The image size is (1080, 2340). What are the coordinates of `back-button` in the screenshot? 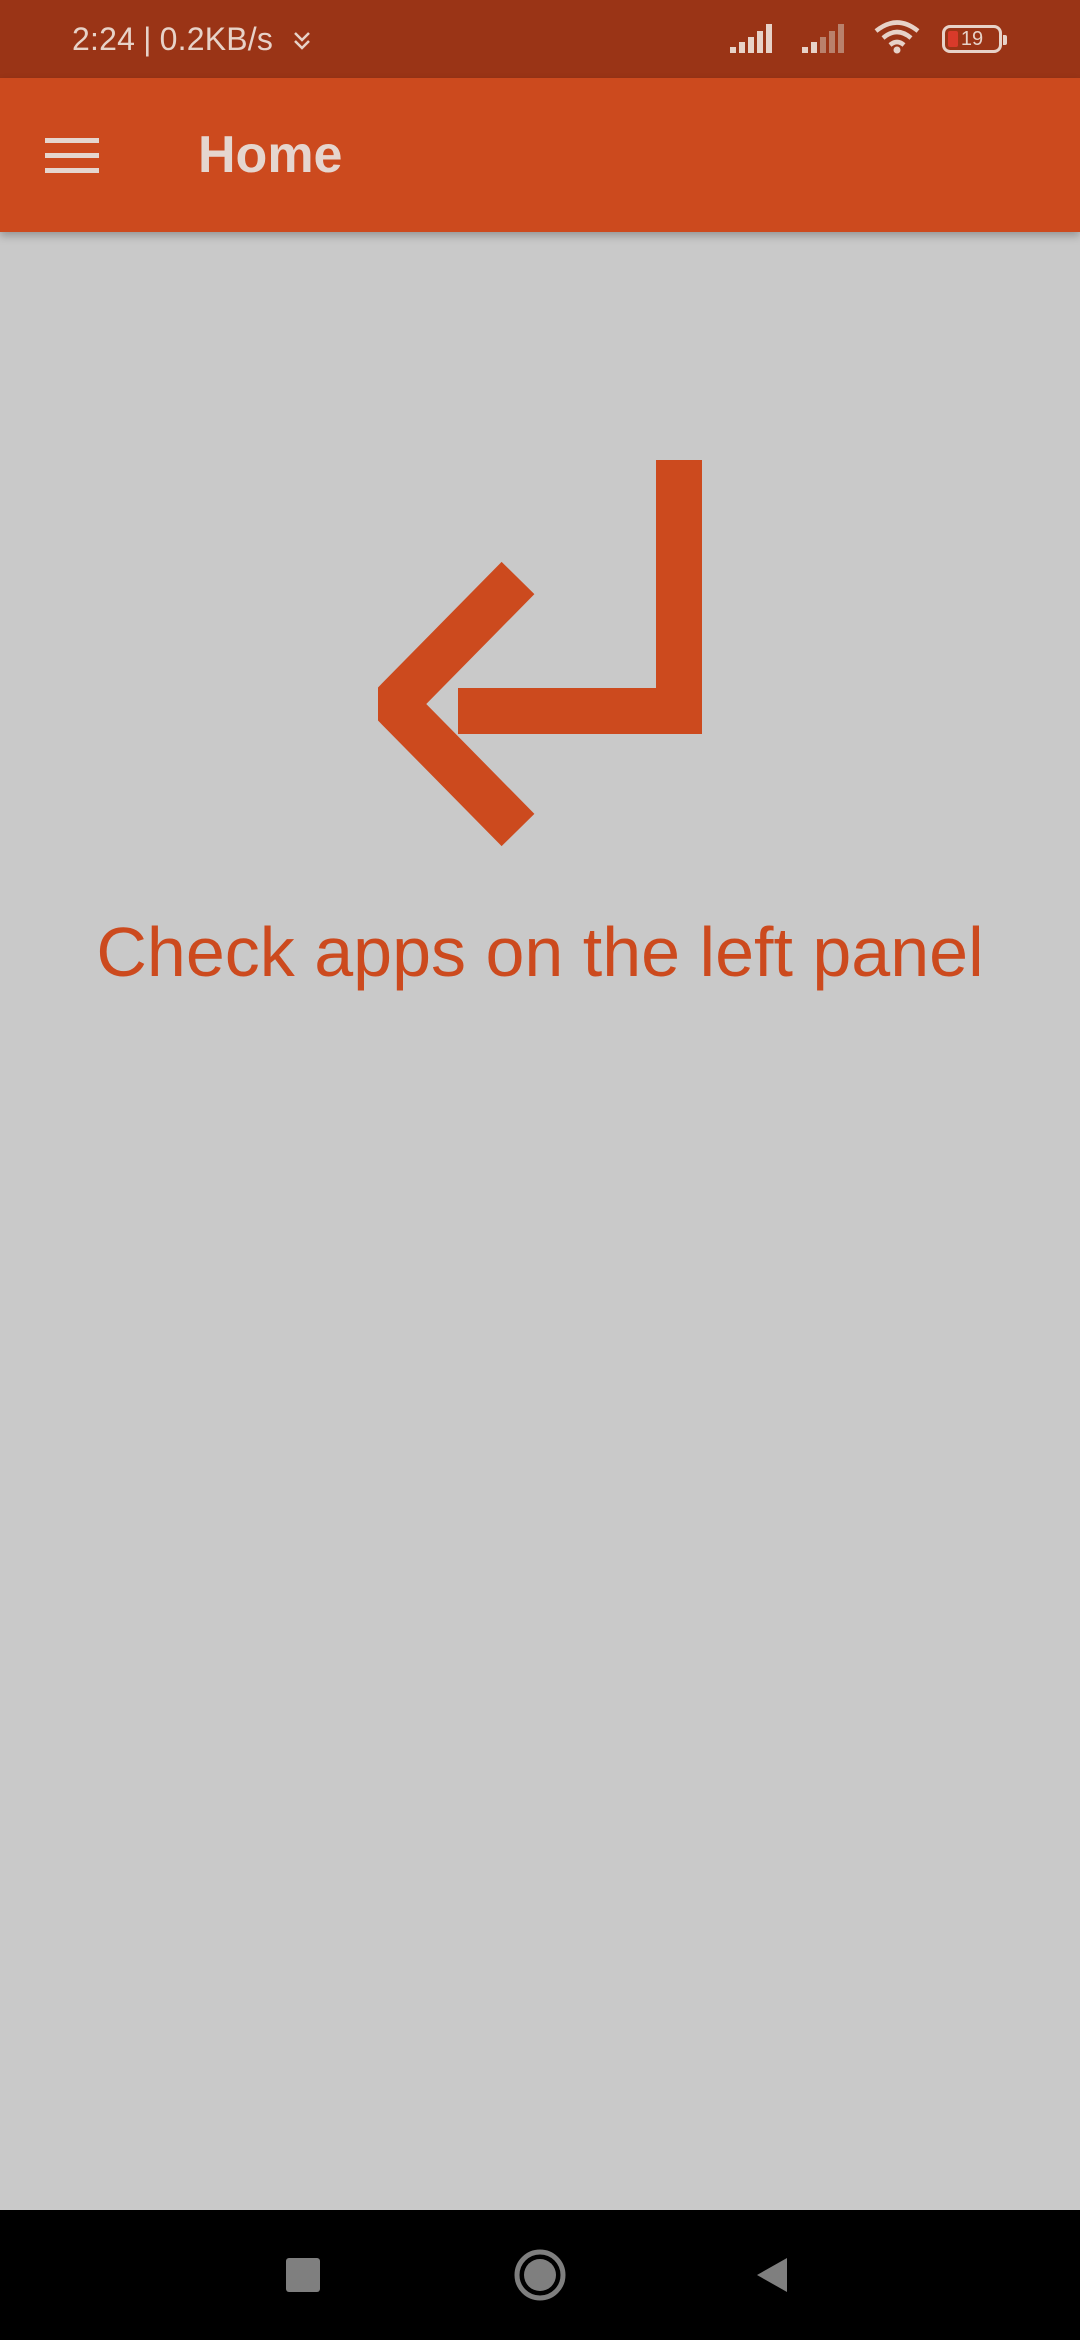 It's located at (773, 2275).